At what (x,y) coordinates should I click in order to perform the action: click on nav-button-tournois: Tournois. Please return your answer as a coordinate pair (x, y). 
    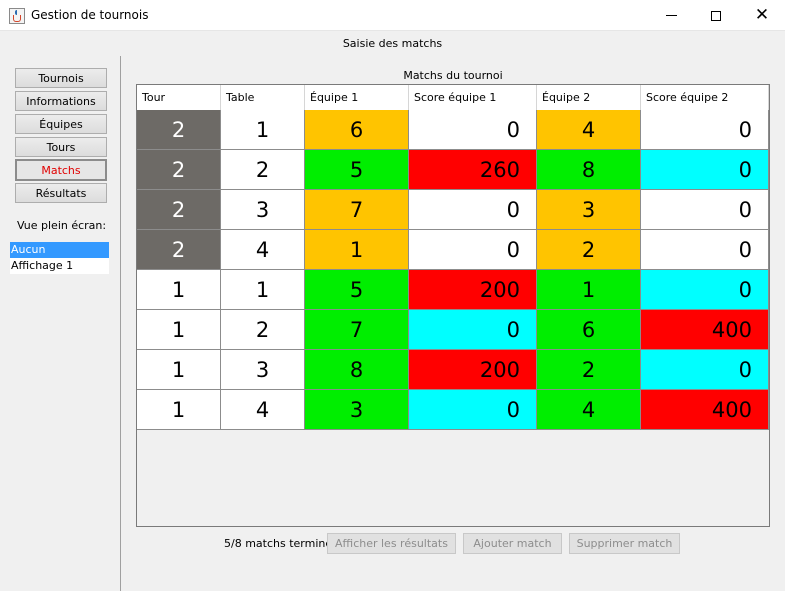
    Looking at the image, I should click on (61, 78).